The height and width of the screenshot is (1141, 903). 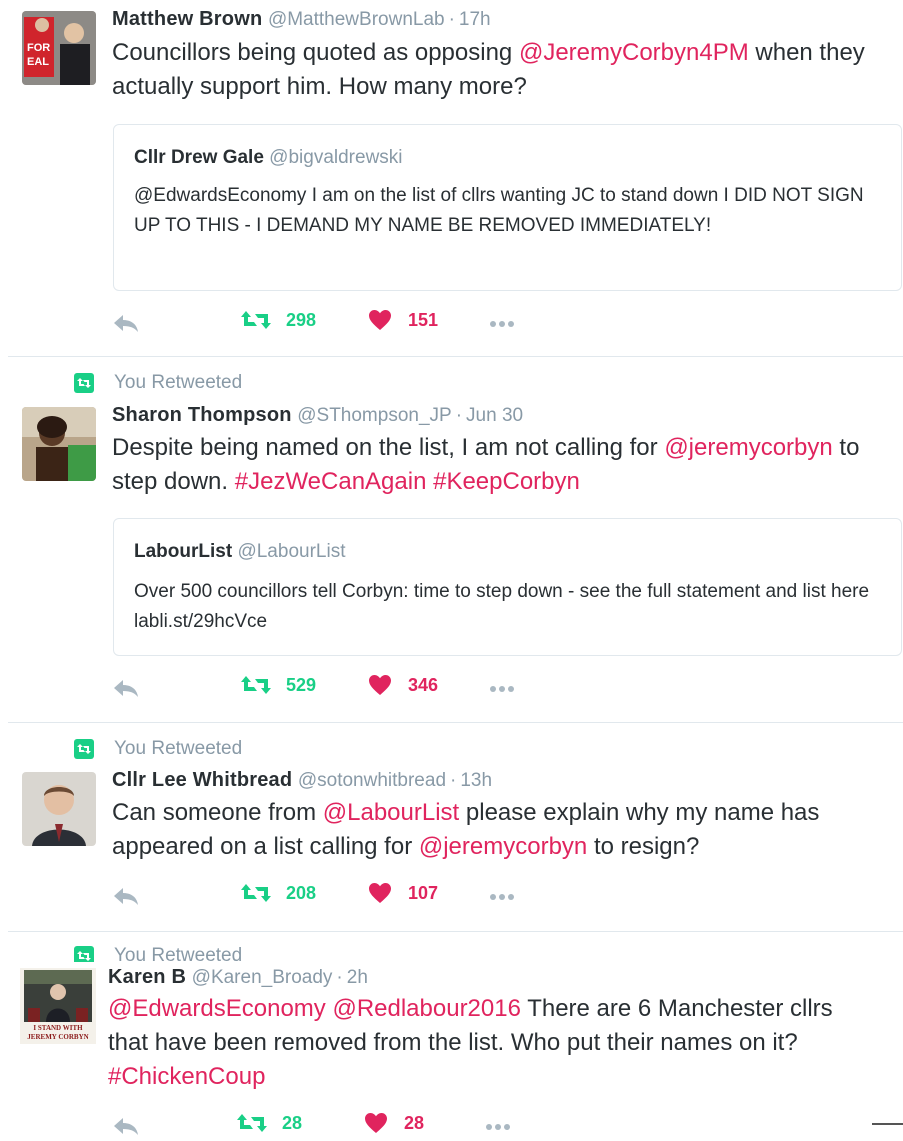 I want to click on mention-link: @LabourList, so click(x=391, y=812).